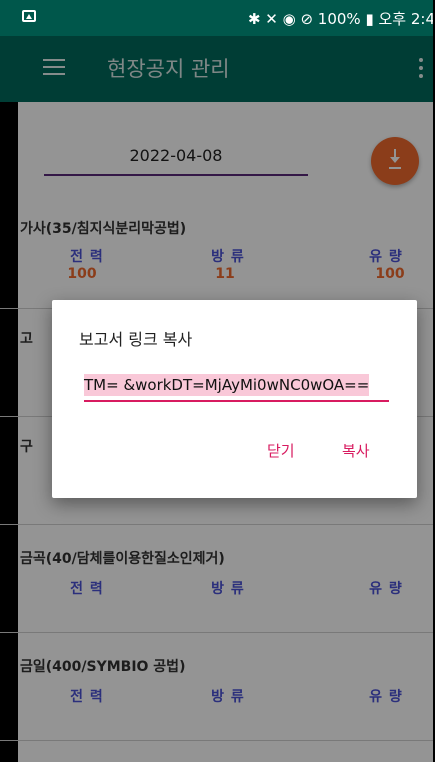  I want to click on close-button: 닫기, so click(281, 450).